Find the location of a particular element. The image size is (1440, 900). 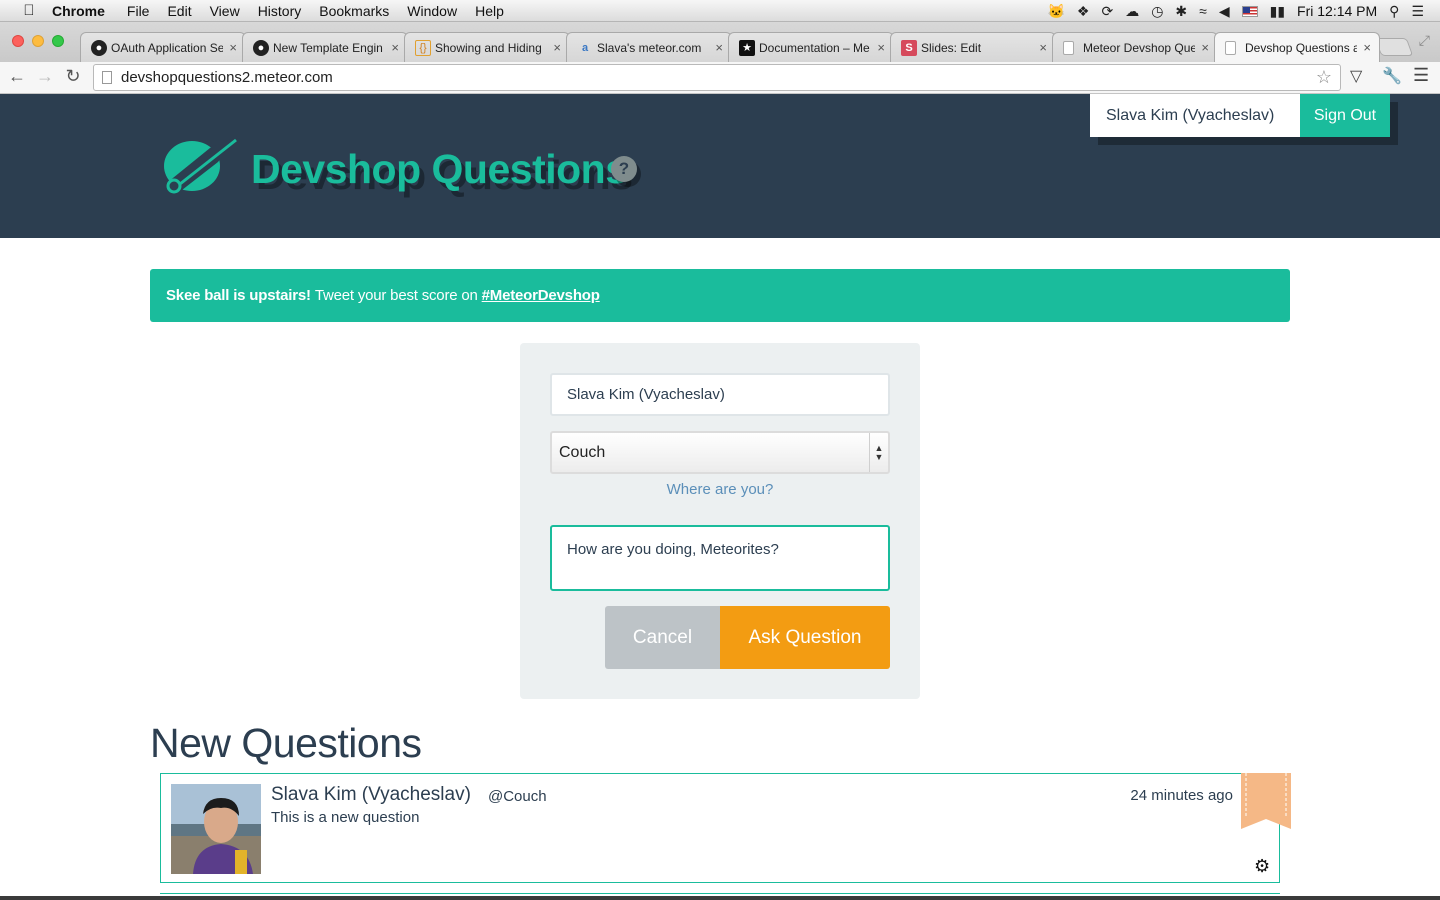

menu-file: File is located at coordinates (138, 11).